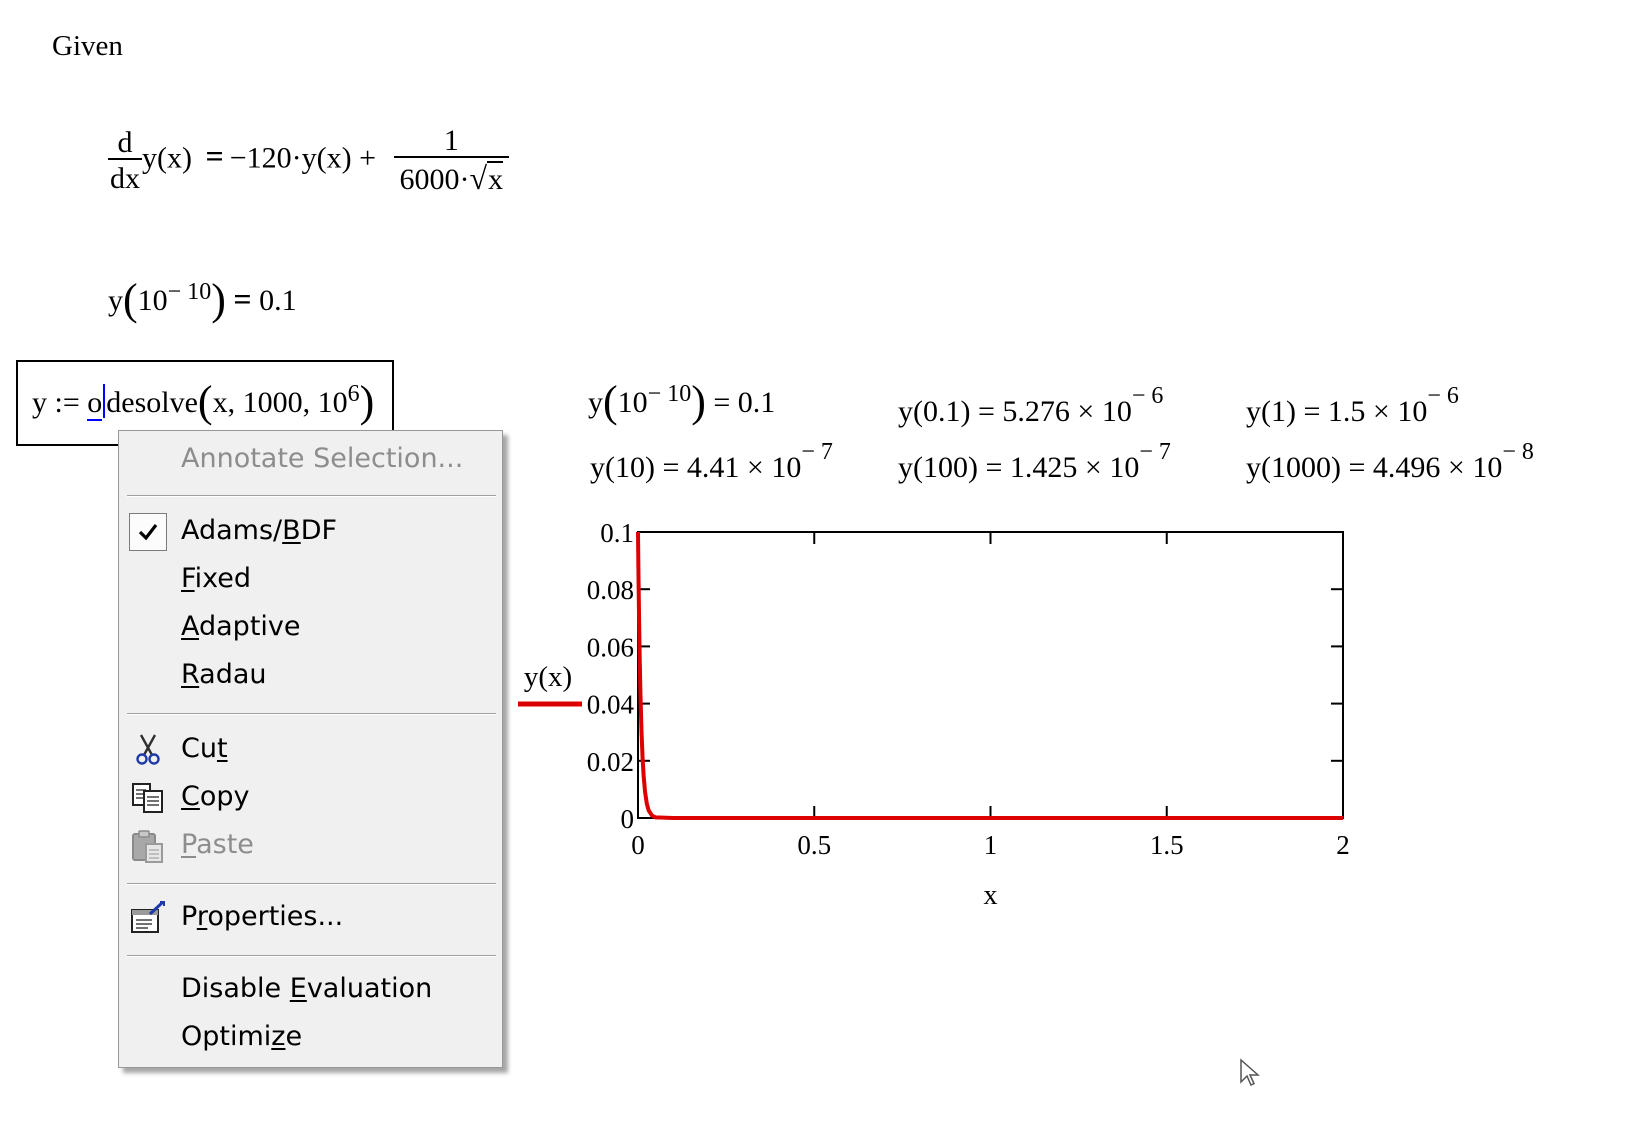  What do you see at coordinates (148, 532) in the screenshot?
I see `checkmark-icon` at bounding box center [148, 532].